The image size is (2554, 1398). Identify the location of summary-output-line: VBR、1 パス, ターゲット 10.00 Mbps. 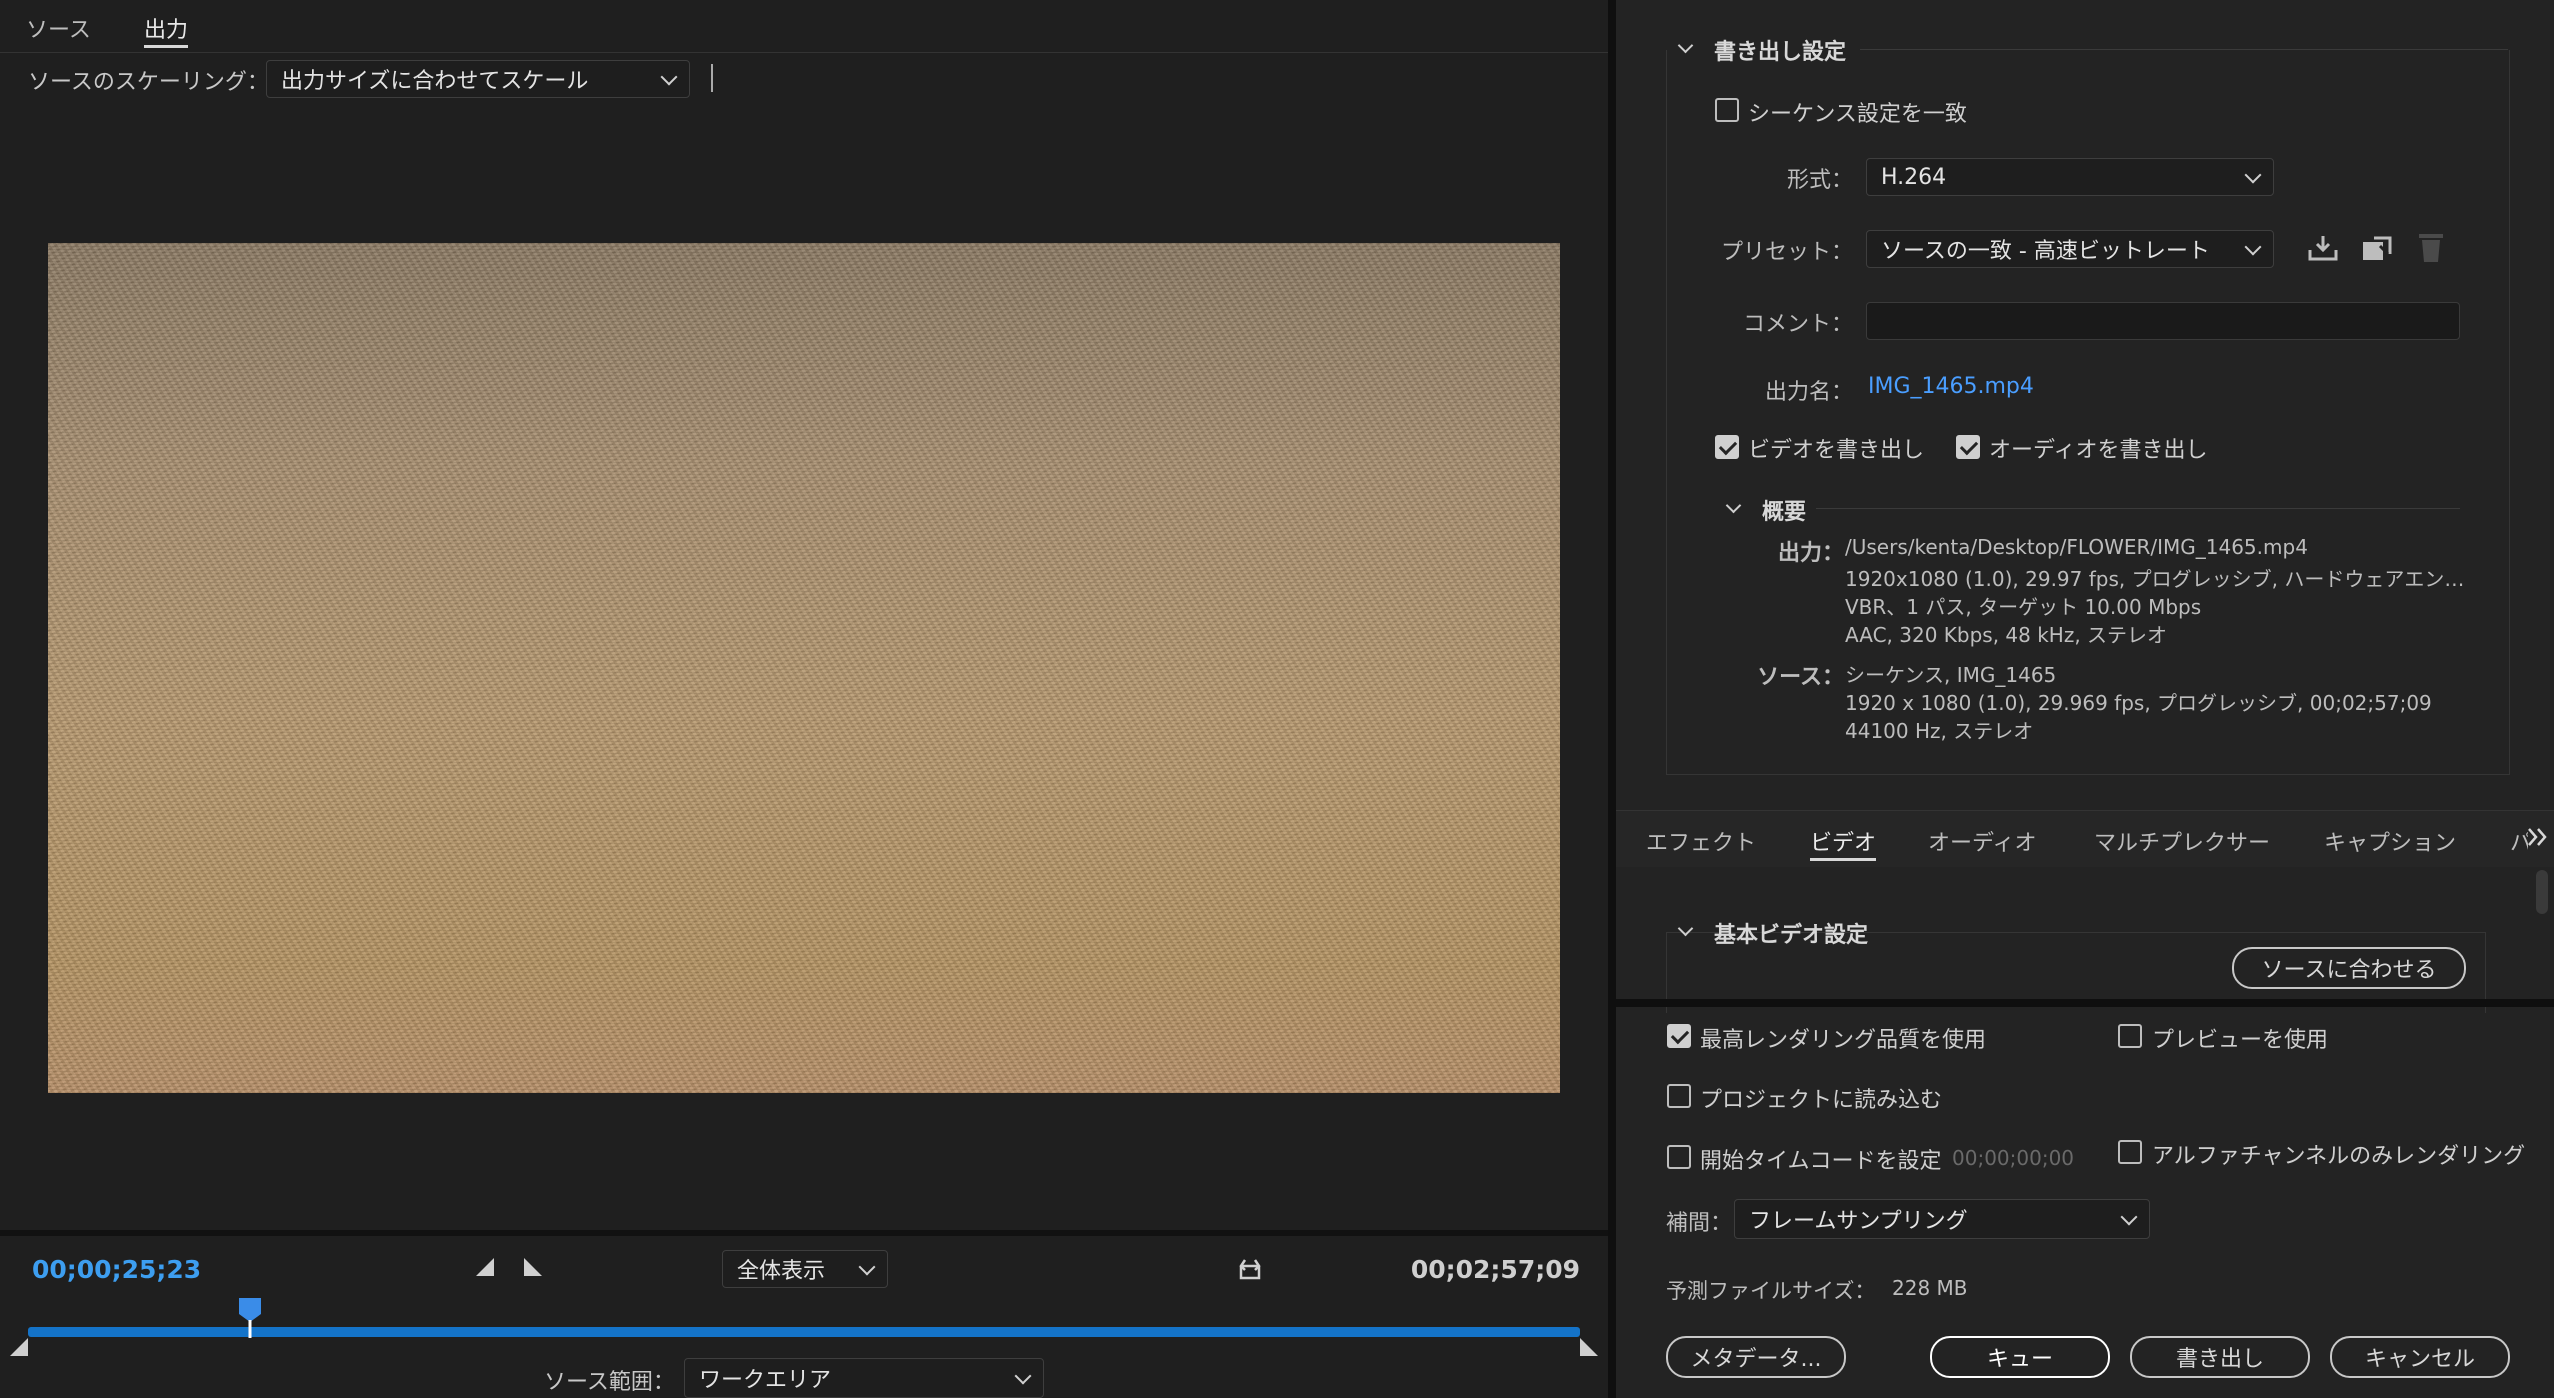
(2023, 607).